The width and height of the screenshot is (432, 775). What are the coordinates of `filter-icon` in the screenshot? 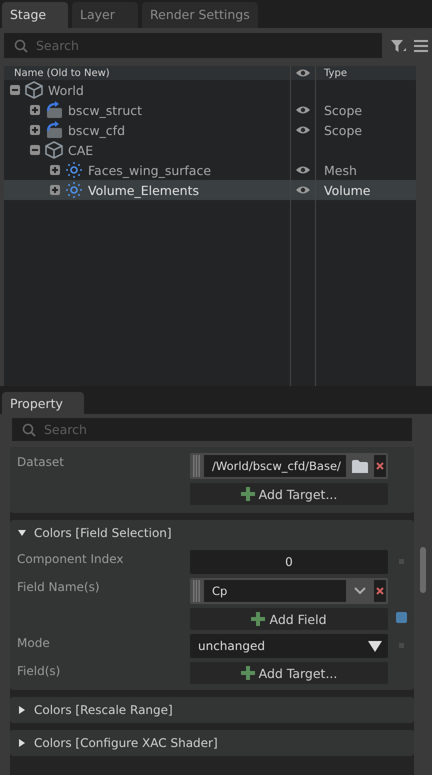 It's located at (398, 45).